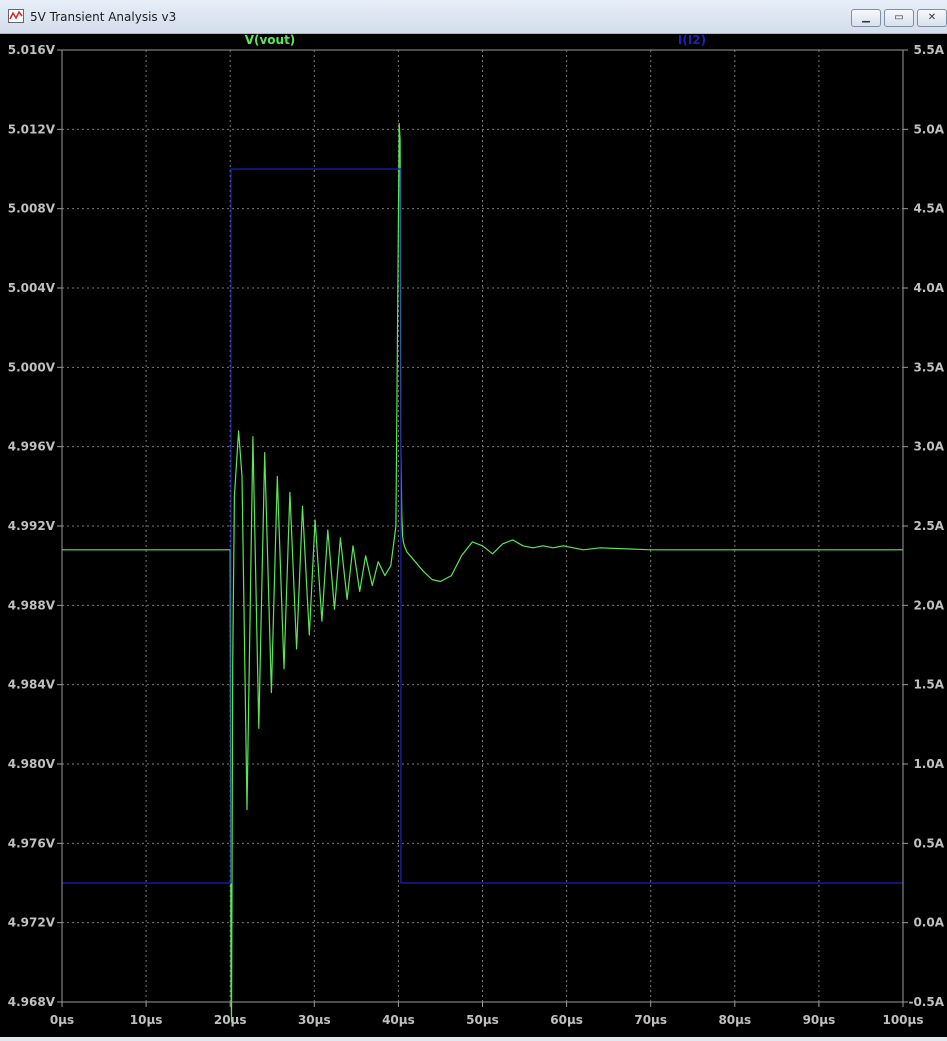 Image resolution: width=947 pixels, height=1041 pixels. What do you see at coordinates (928, 209) in the screenshot?
I see `right-tick-label: 4.5A` at bounding box center [928, 209].